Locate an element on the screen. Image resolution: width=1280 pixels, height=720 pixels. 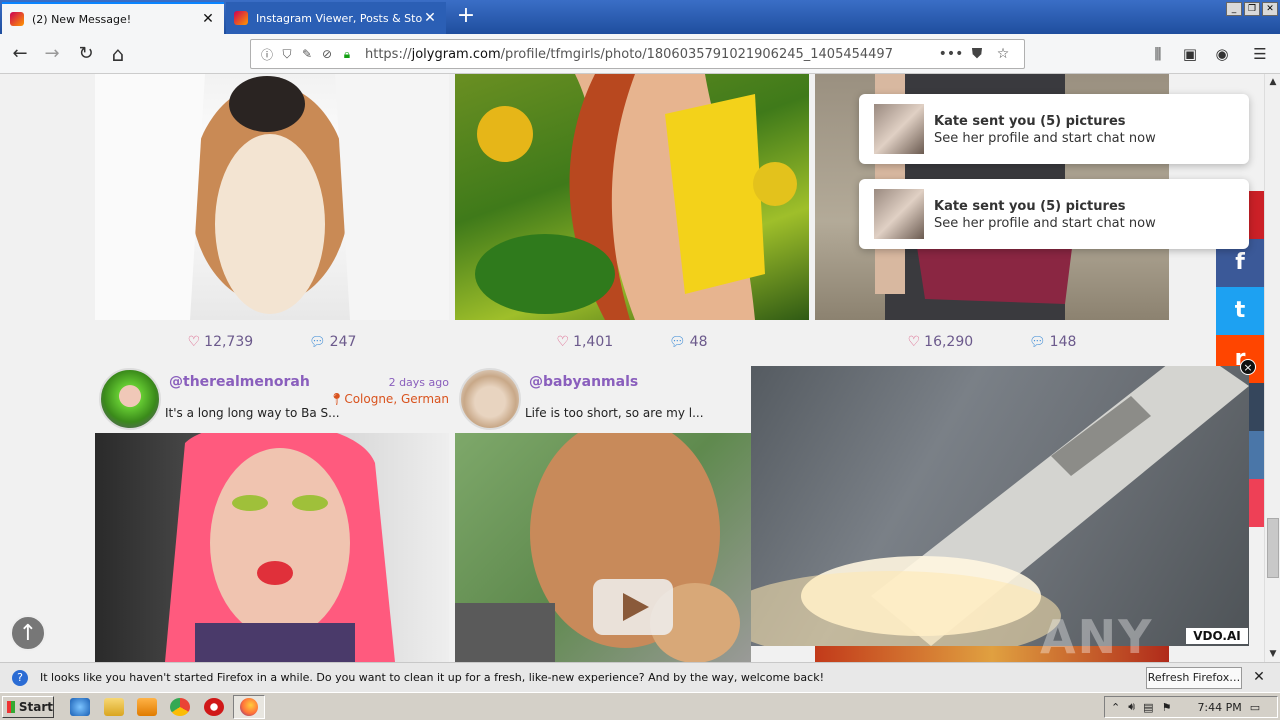
media-player-icon is located at coordinates (147, 707).